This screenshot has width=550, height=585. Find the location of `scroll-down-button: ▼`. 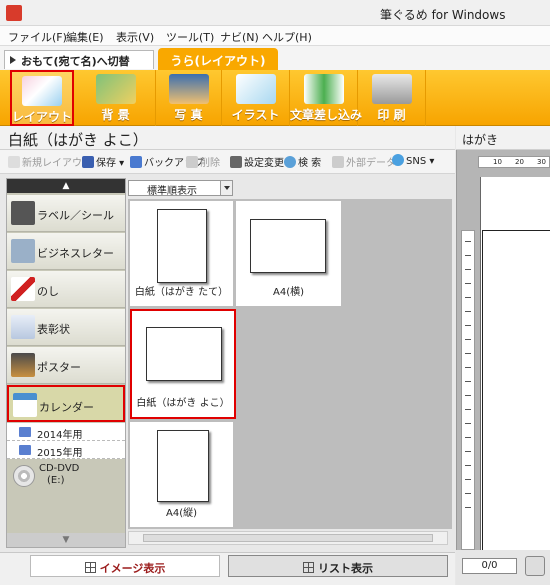

scroll-down-button: ▼ is located at coordinates (66, 540).